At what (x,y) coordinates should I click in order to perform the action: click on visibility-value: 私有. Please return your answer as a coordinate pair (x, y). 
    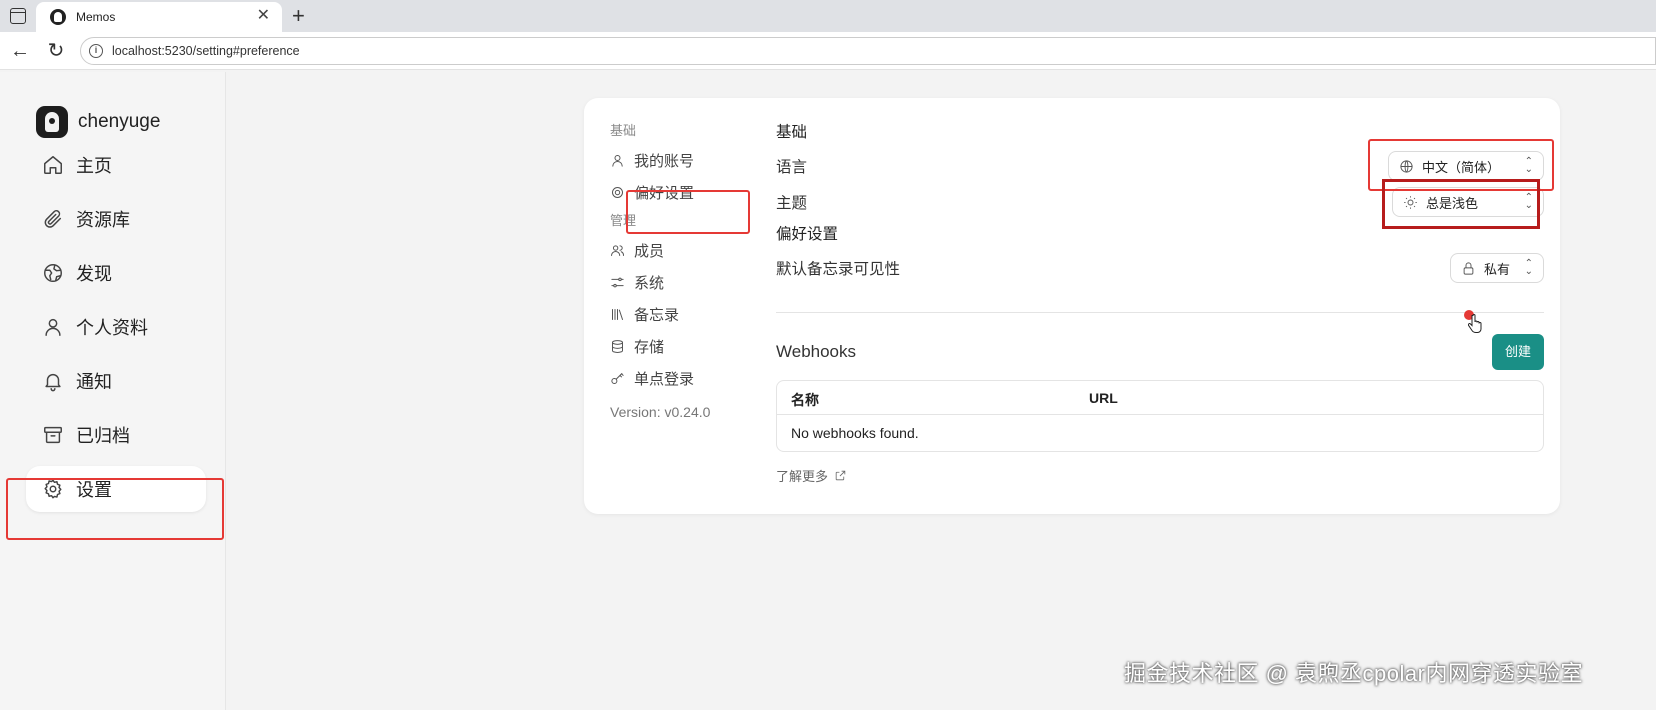
    Looking at the image, I should click on (1497, 269).